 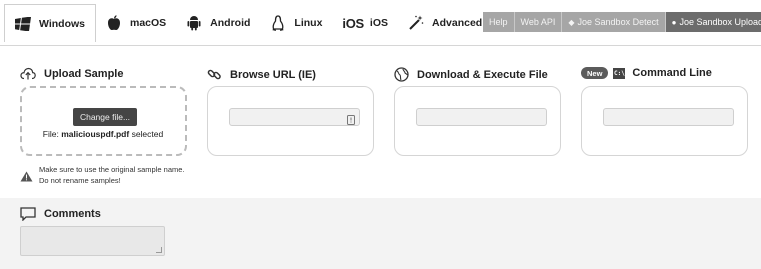 What do you see at coordinates (230, 23) in the screenshot?
I see `tab-label: Android` at bounding box center [230, 23].